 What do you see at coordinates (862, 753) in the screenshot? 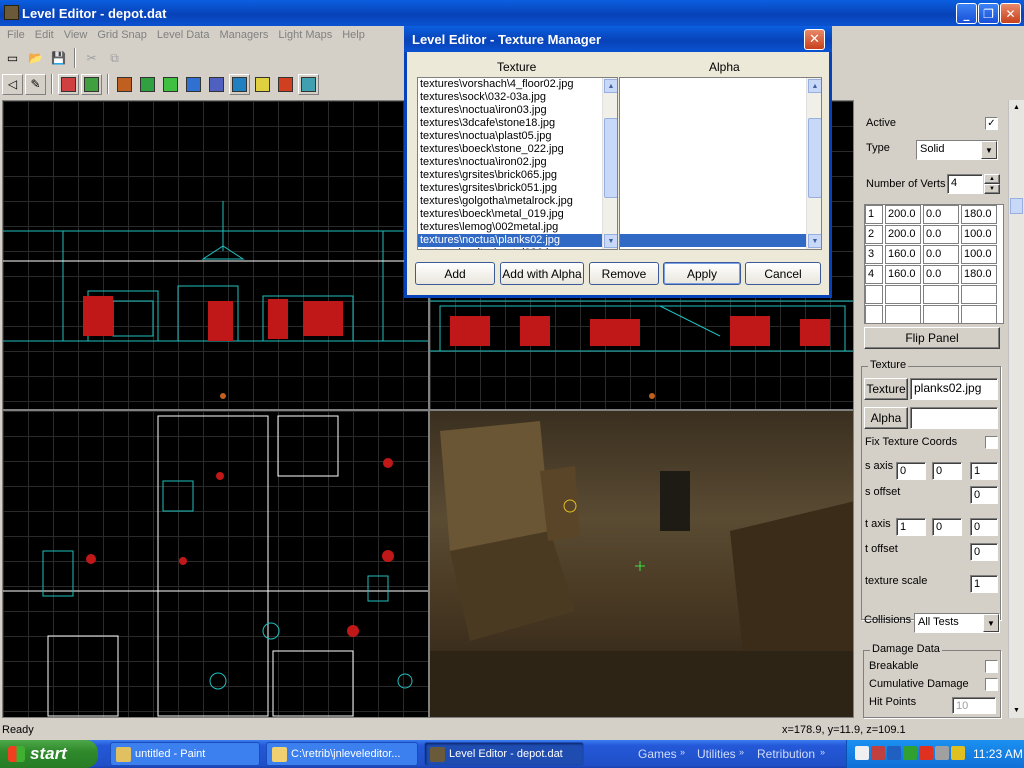
I see `network-icon` at bounding box center [862, 753].